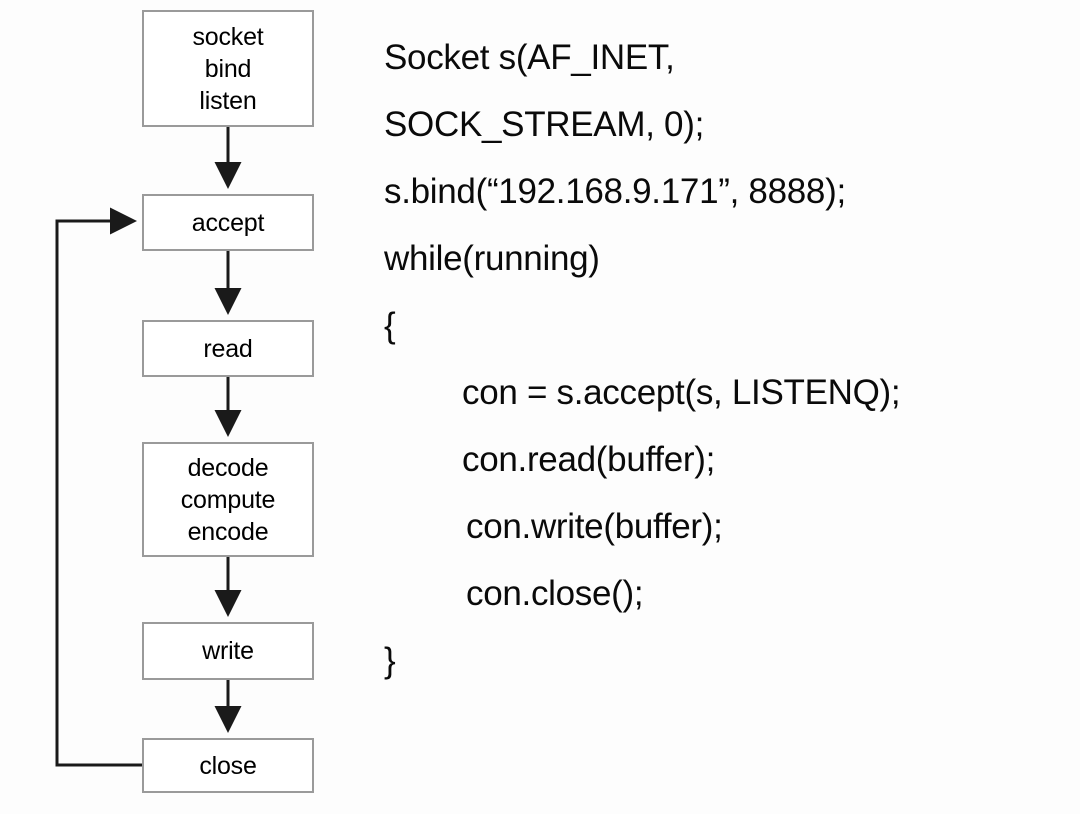 The width and height of the screenshot is (1080, 814). I want to click on flow-node-line: socket, so click(228, 36).